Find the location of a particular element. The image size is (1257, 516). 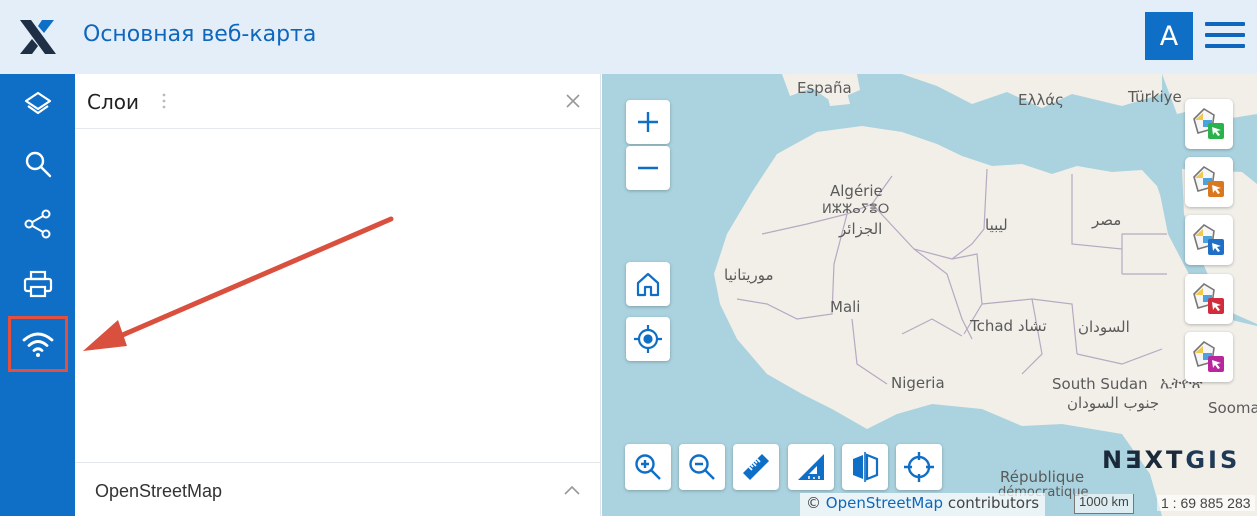

home-icon is located at coordinates (648, 284).